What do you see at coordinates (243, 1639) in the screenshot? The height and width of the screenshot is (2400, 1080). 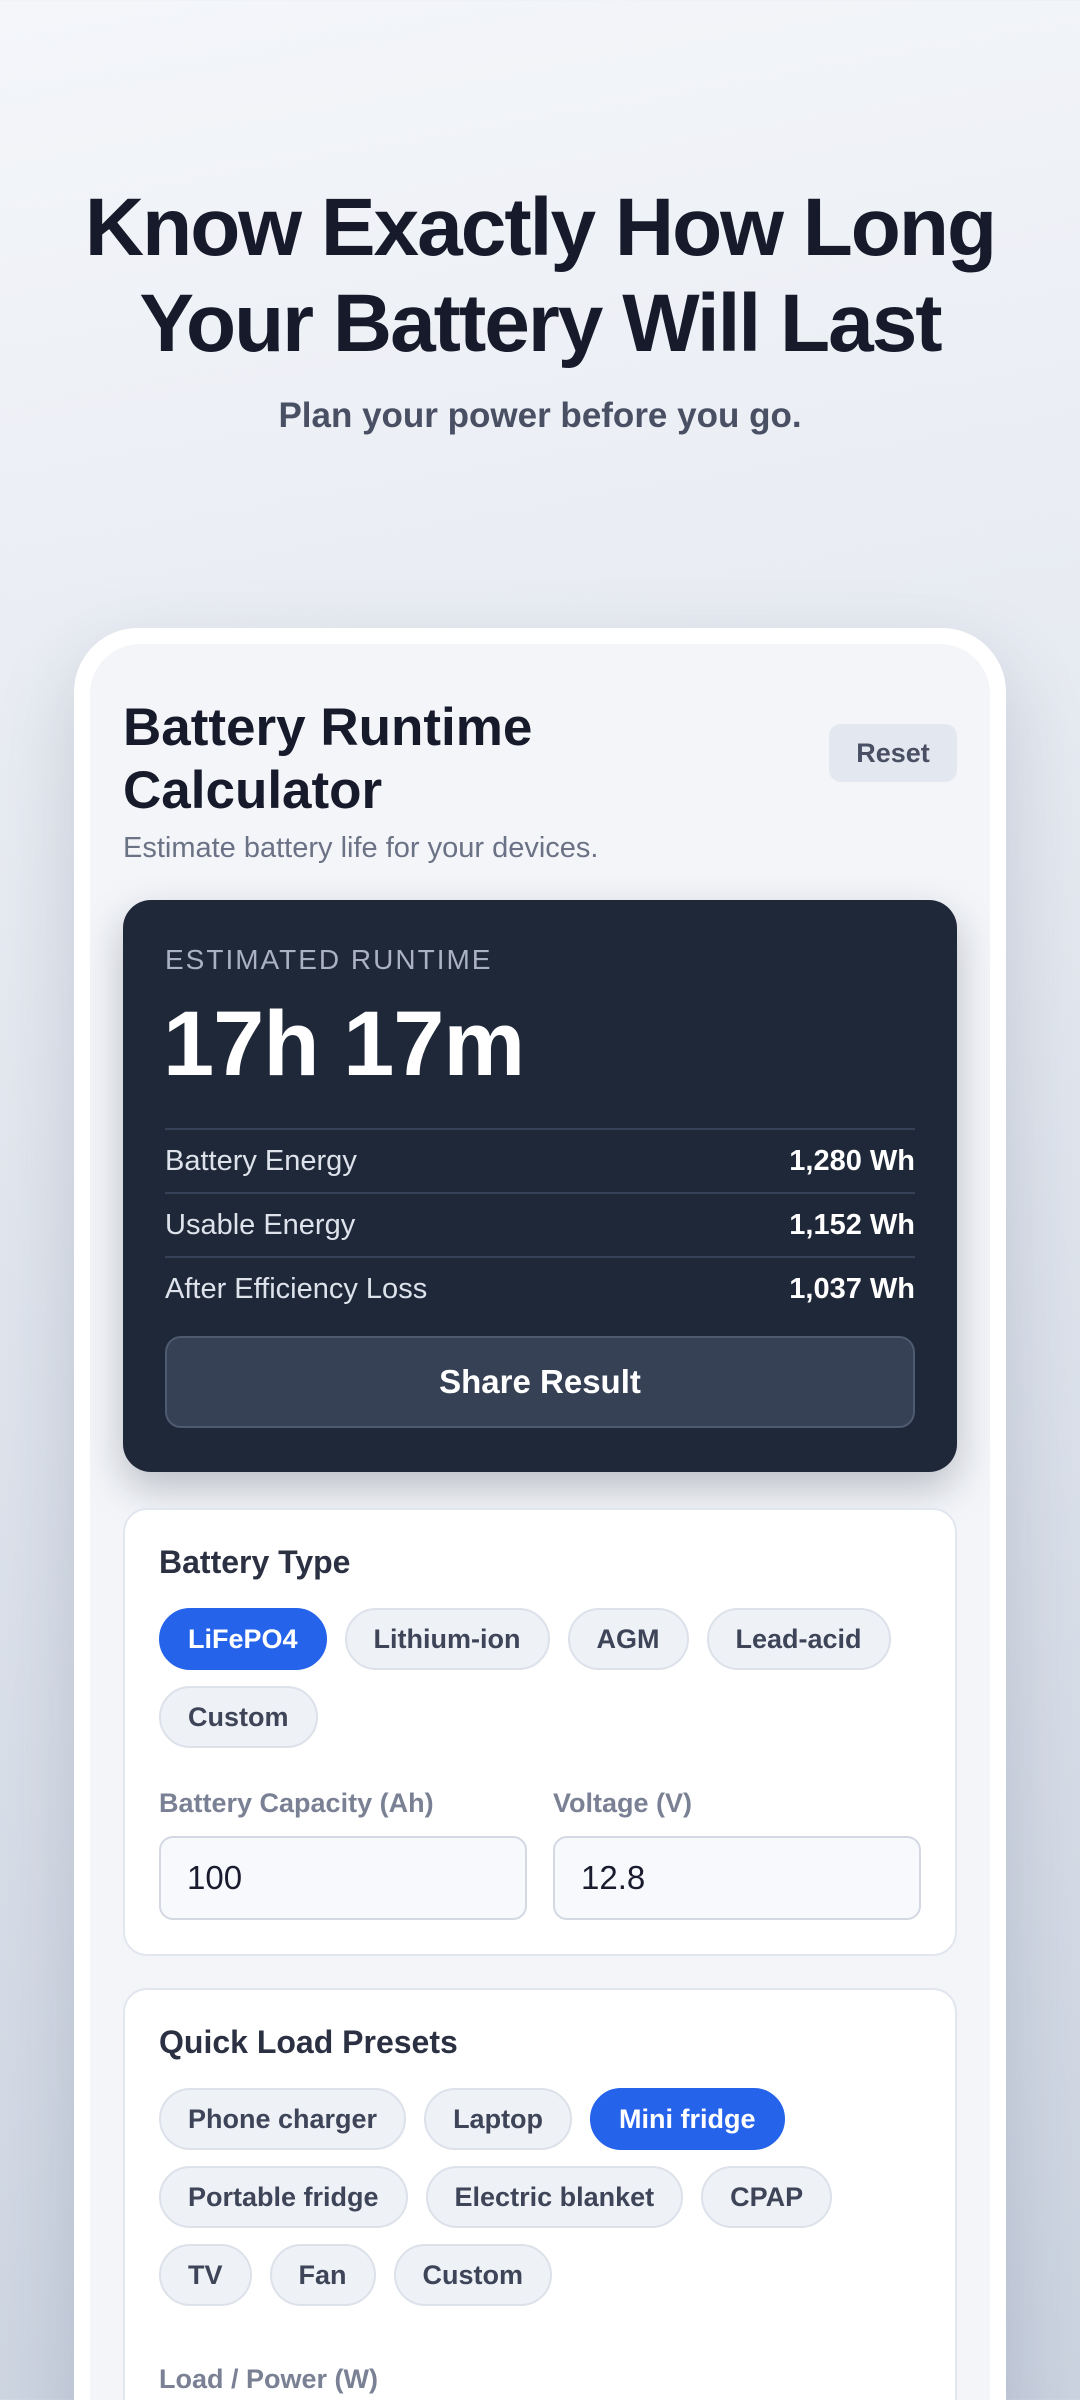 I see `chip-lifepo4: LiFePO4` at bounding box center [243, 1639].